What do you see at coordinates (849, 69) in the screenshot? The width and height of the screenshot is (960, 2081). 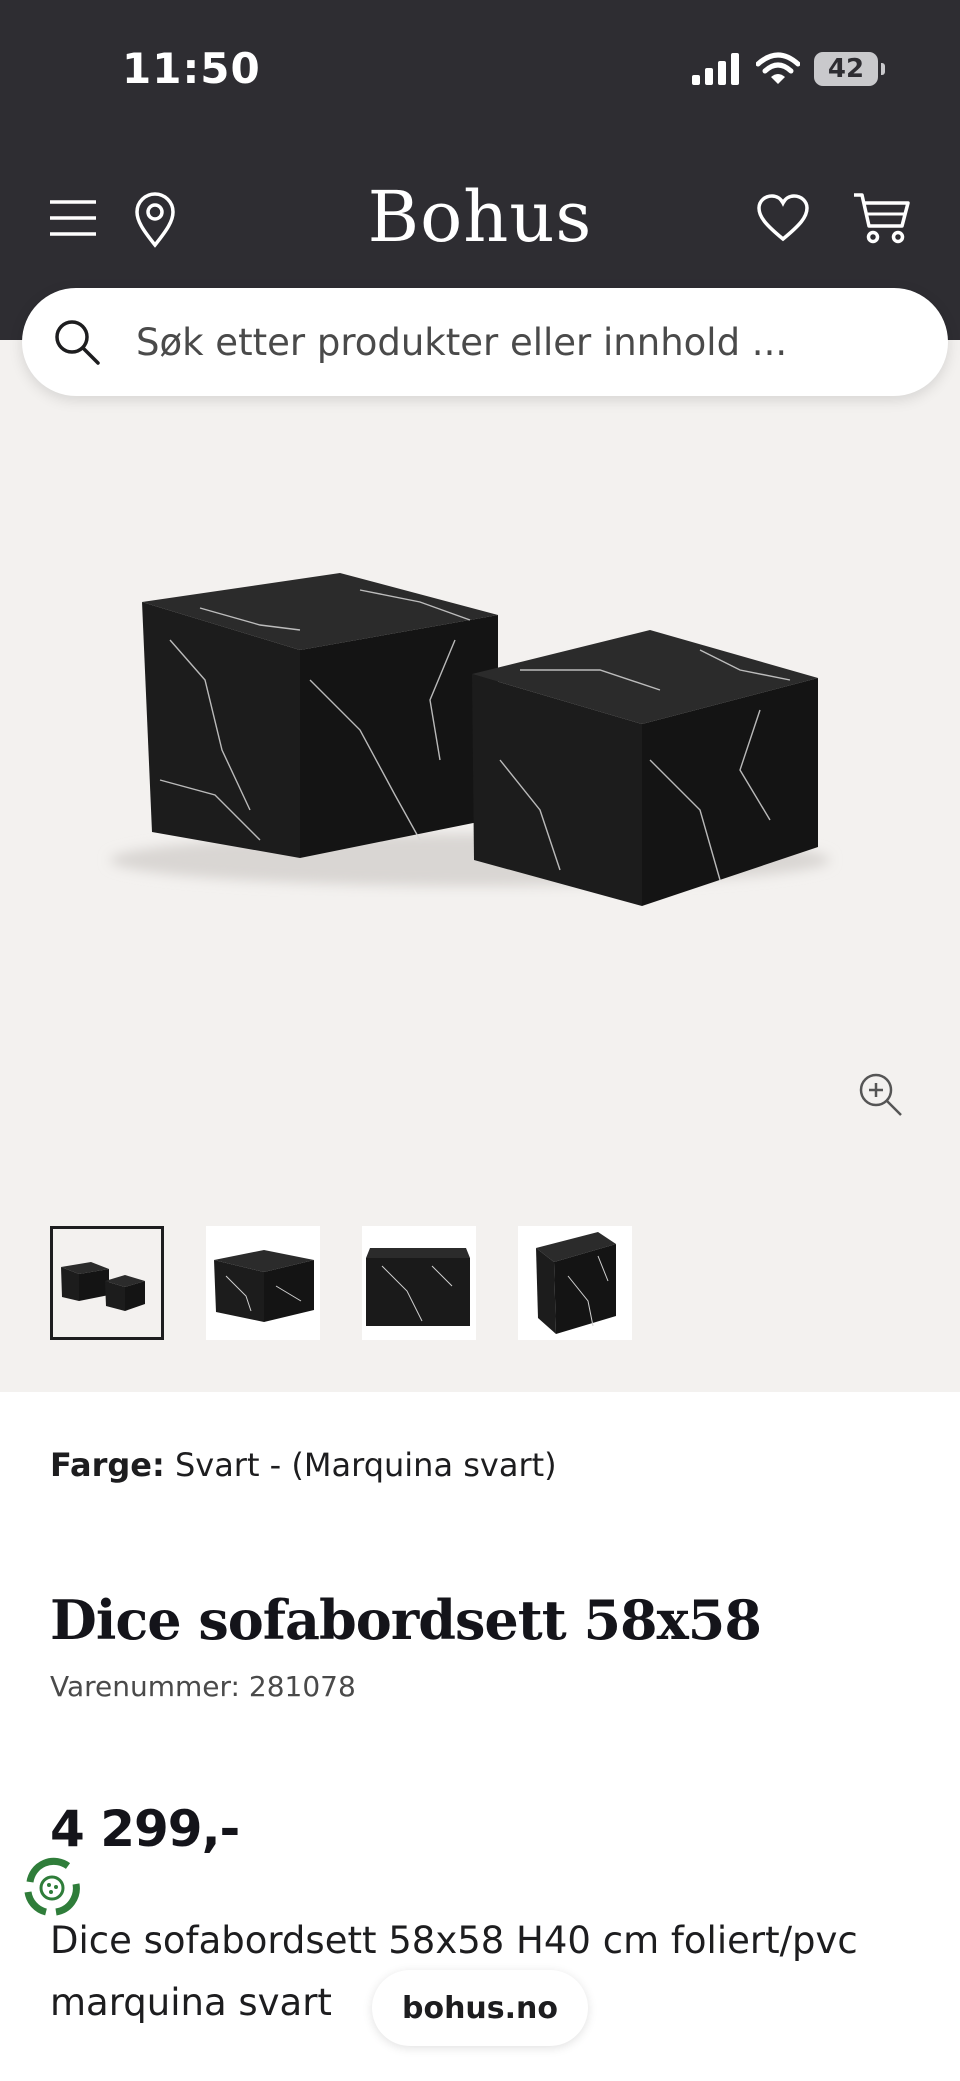 I see `battery-indicator: 42` at bounding box center [849, 69].